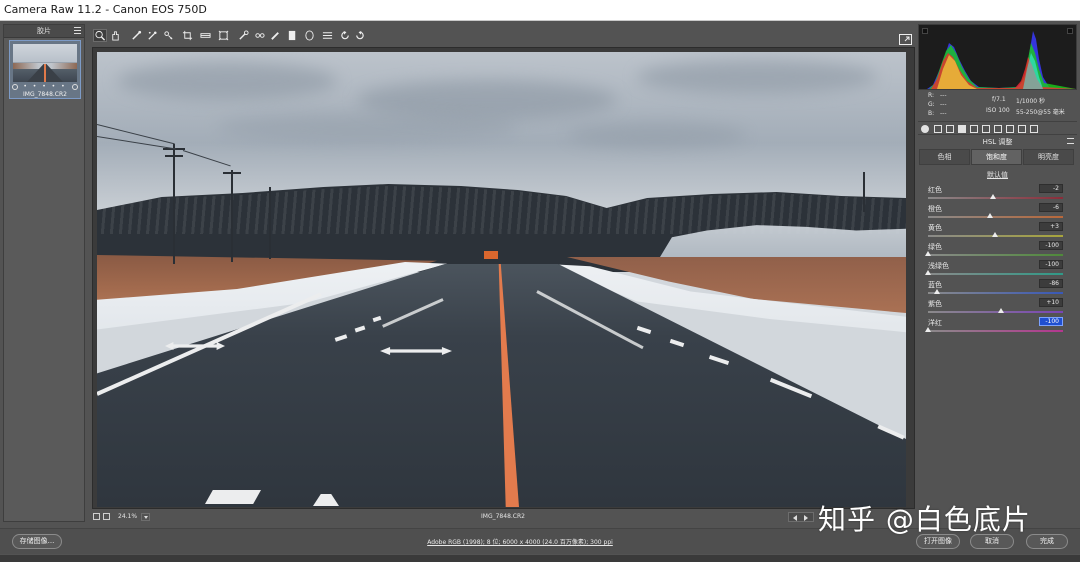  I want to click on window-bottom-edge, so click(540, 558).